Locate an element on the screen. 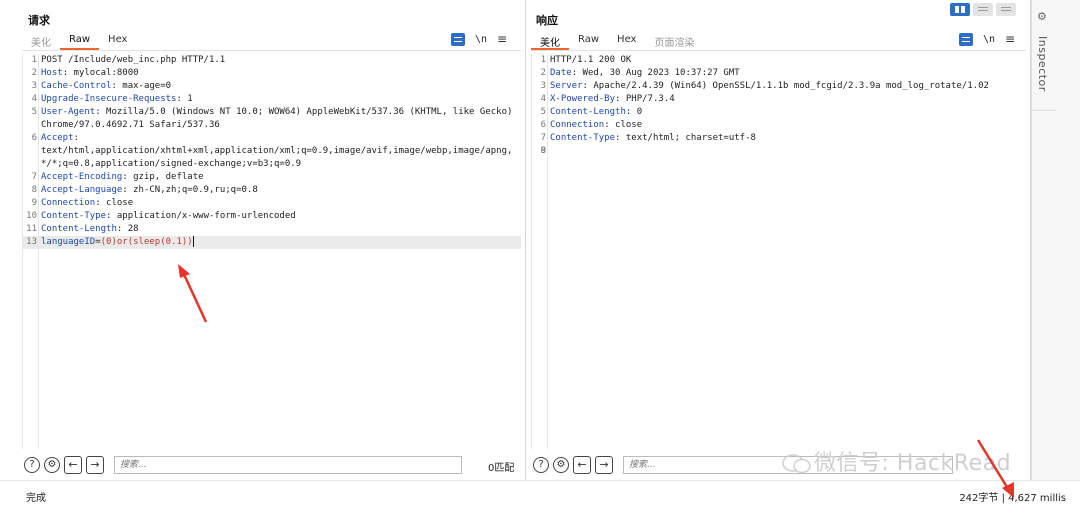  header-name: Date is located at coordinates (561, 73).